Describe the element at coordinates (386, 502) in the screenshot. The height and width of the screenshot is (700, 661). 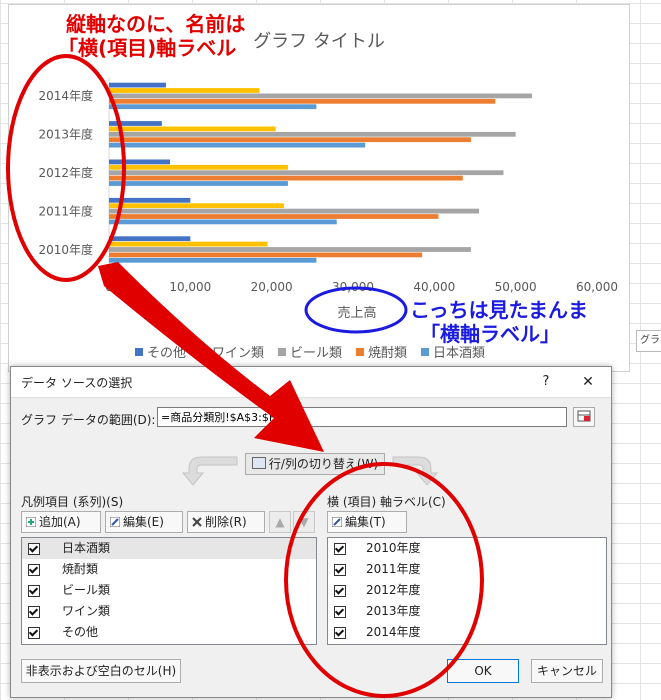
I see `axis-labels-label: 横 (項目) 軸ラベル(C)` at that location.